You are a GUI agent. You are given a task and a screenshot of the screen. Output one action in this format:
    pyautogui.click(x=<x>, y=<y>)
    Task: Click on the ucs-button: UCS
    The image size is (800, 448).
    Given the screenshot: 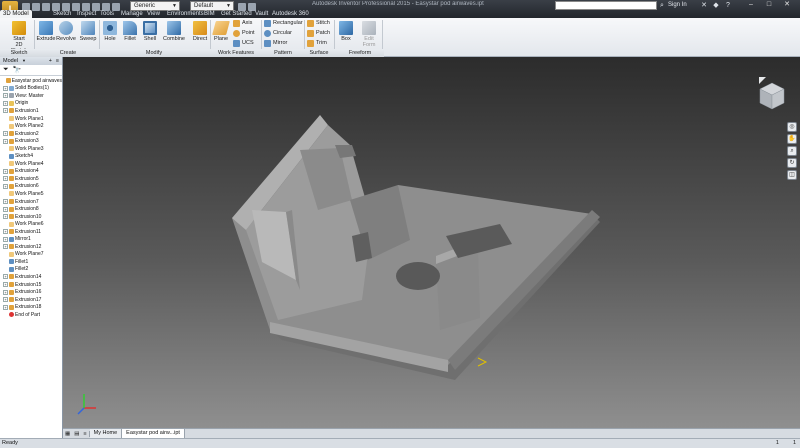 What is the action you would take?
    pyautogui.click(x=243, y=43)
    